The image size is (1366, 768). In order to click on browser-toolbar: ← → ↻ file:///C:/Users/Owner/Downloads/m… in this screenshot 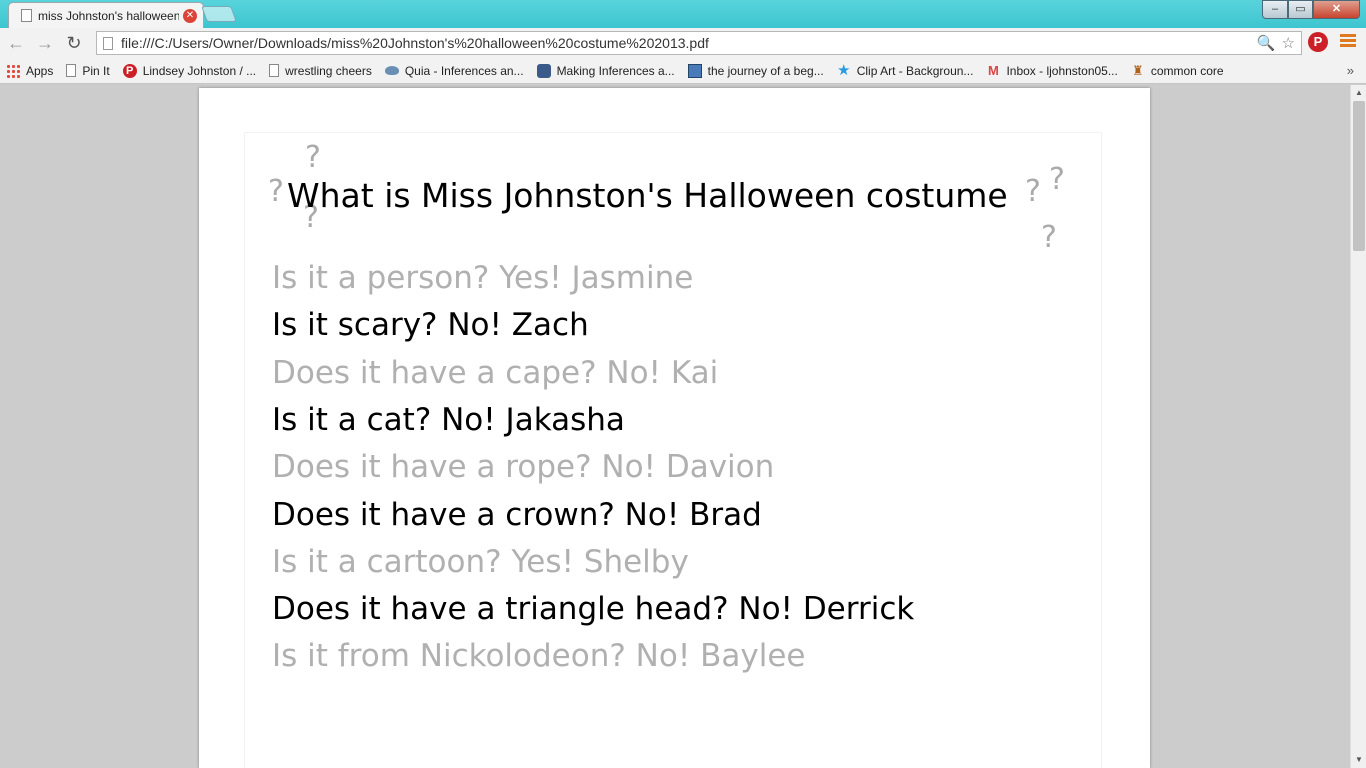, I will do `click(683, 43)`.